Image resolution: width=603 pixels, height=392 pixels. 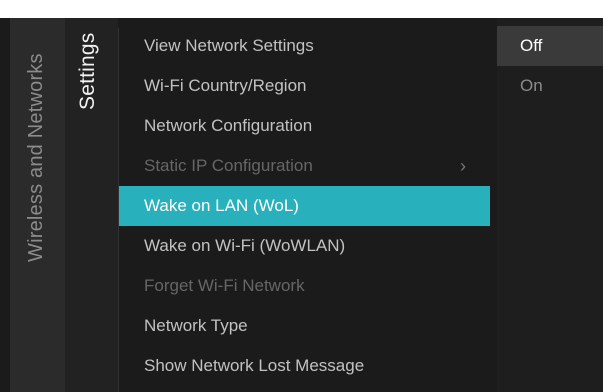 I want to click on option-on: On, so click(x=550, y=86).